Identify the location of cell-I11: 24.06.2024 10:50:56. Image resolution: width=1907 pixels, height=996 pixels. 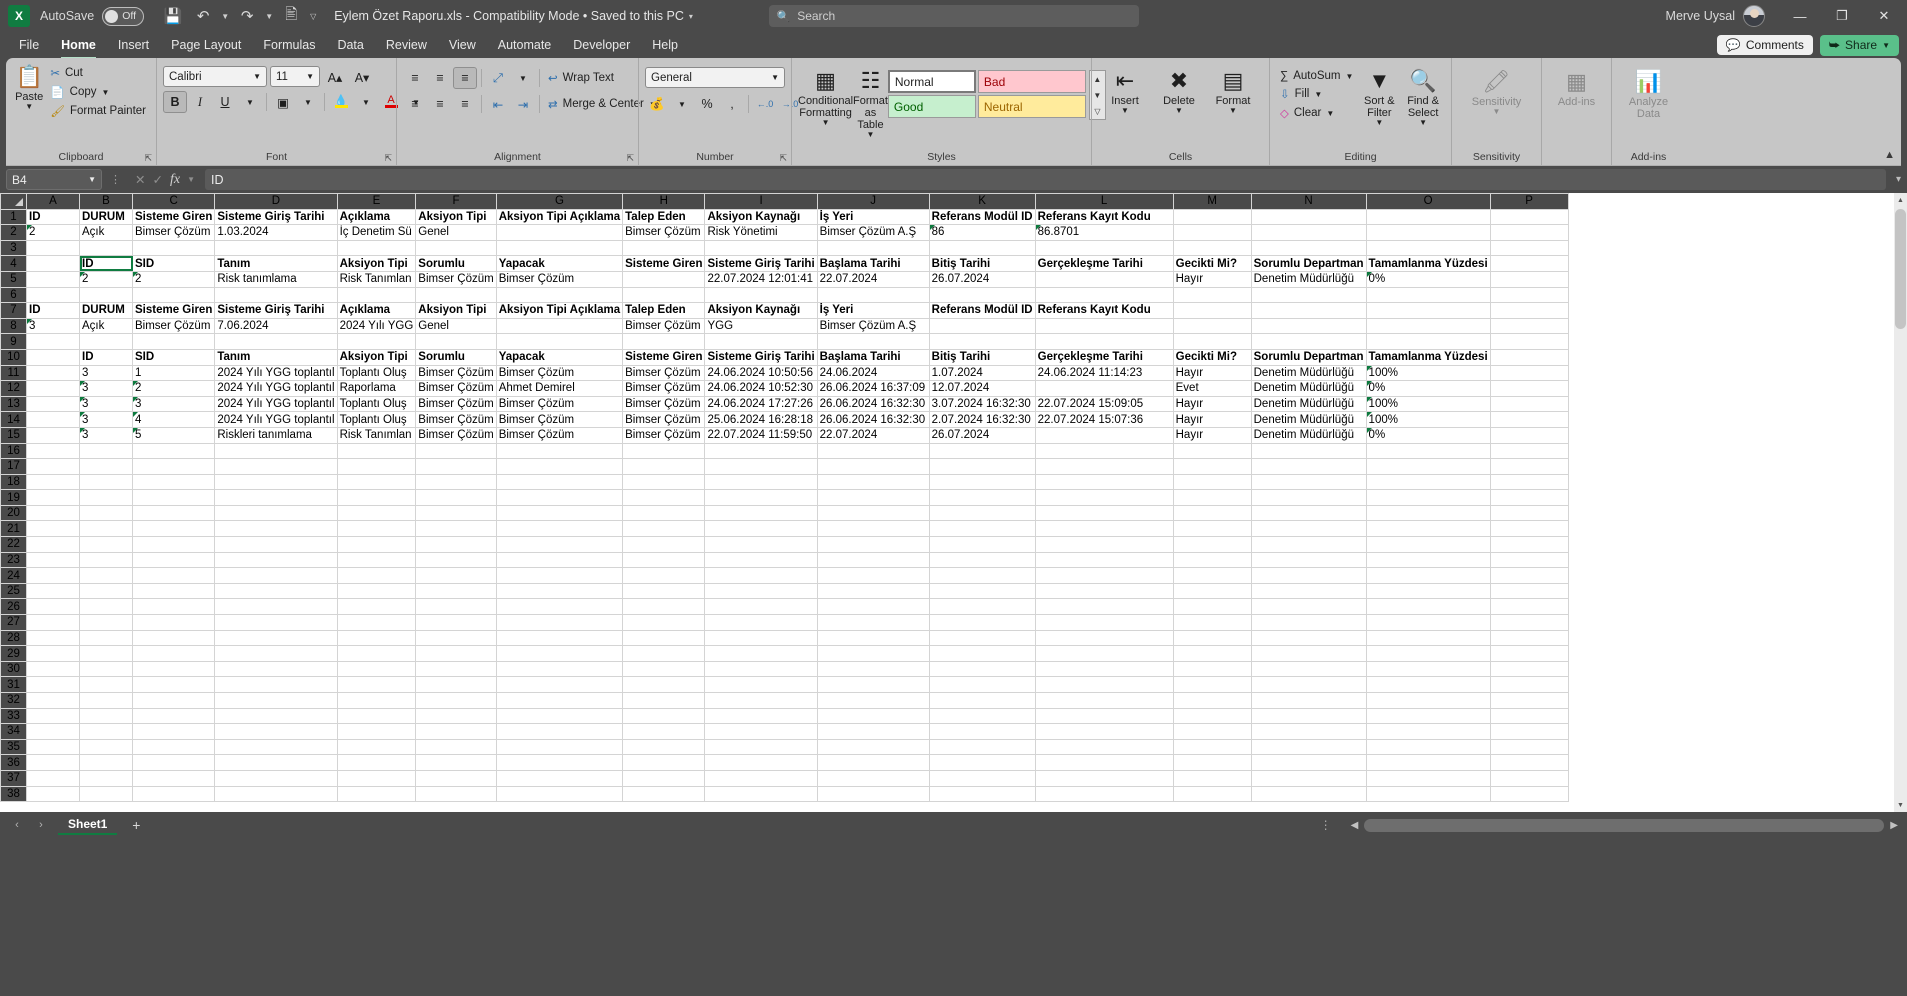
(761, 373).